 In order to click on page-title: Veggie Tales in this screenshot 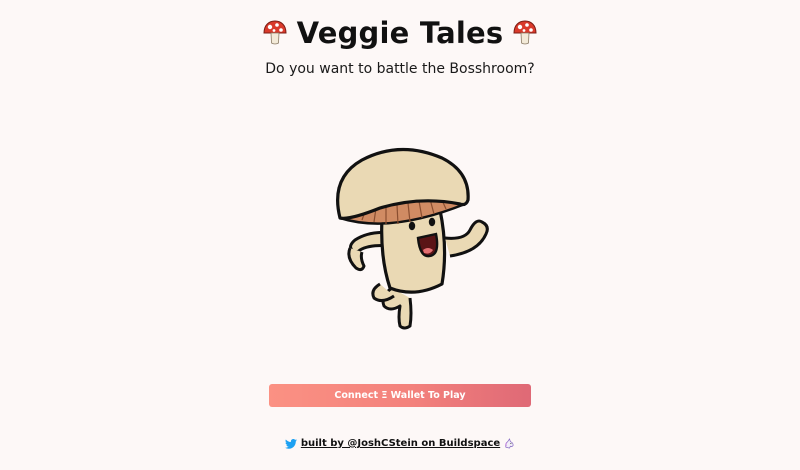, I will do `click(400, 33)`.